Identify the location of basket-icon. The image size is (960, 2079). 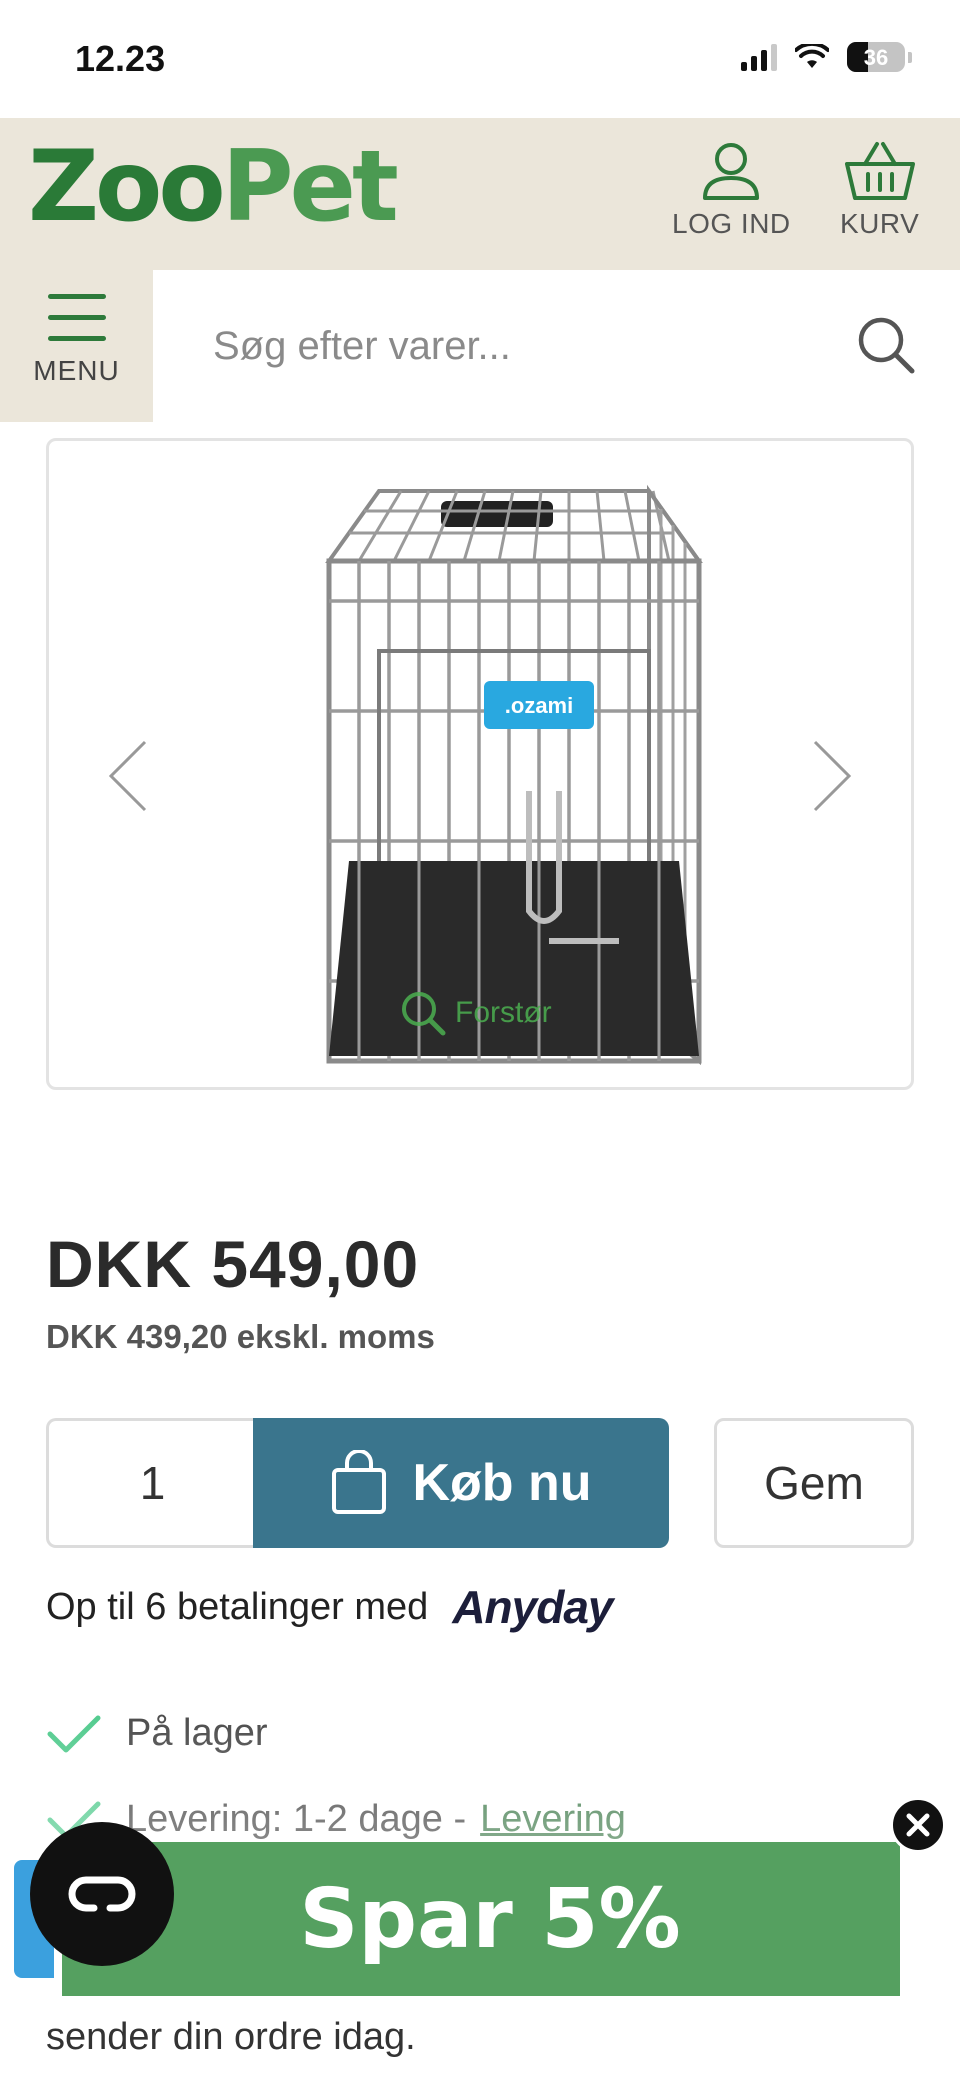
(879, 171).